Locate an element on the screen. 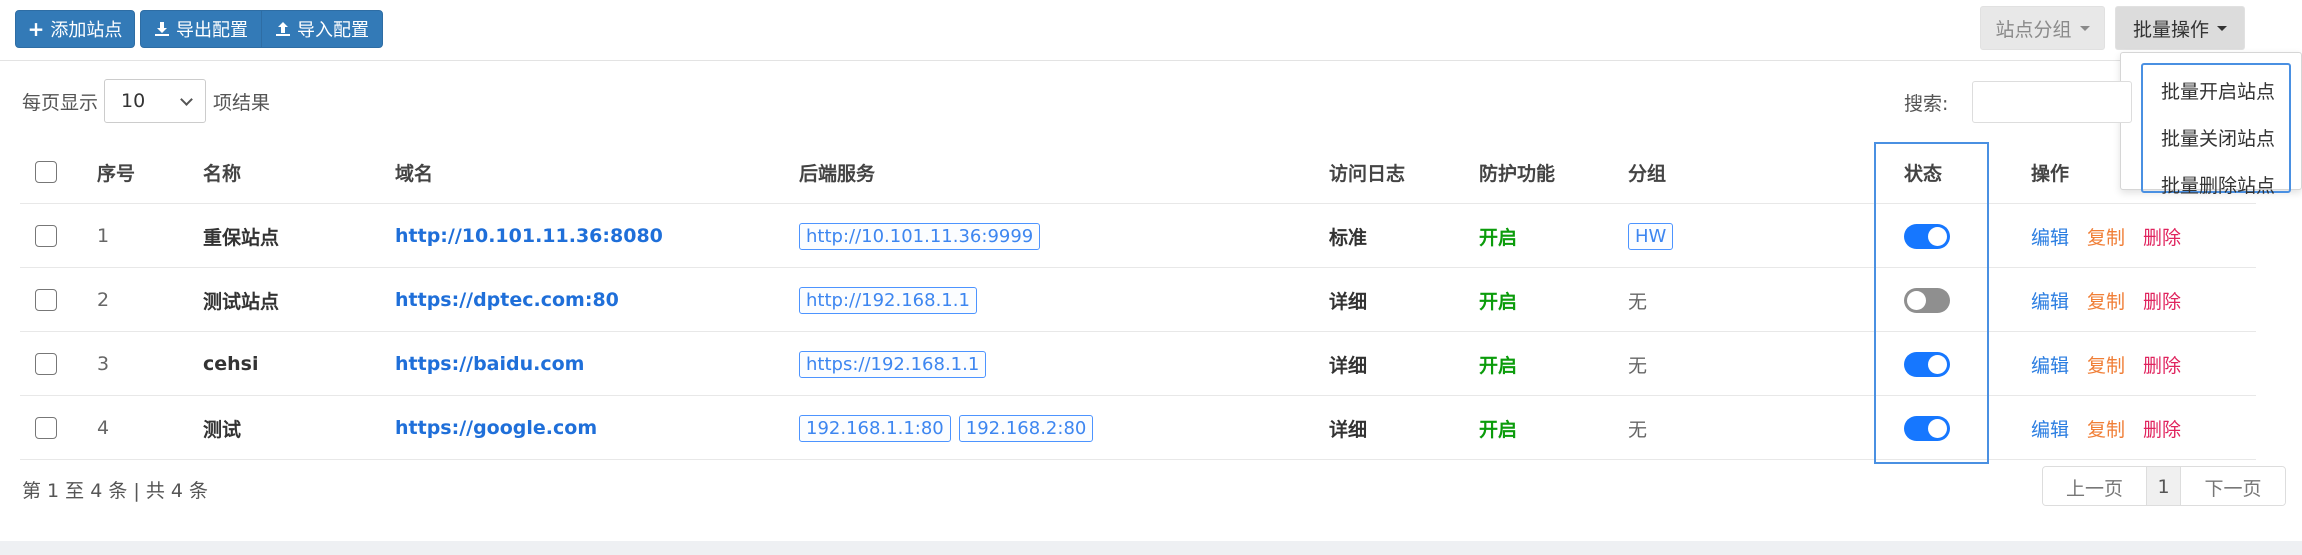 The height and width of the screenshot is (555, 2302). search-input is located at coordinates (2052, 102).